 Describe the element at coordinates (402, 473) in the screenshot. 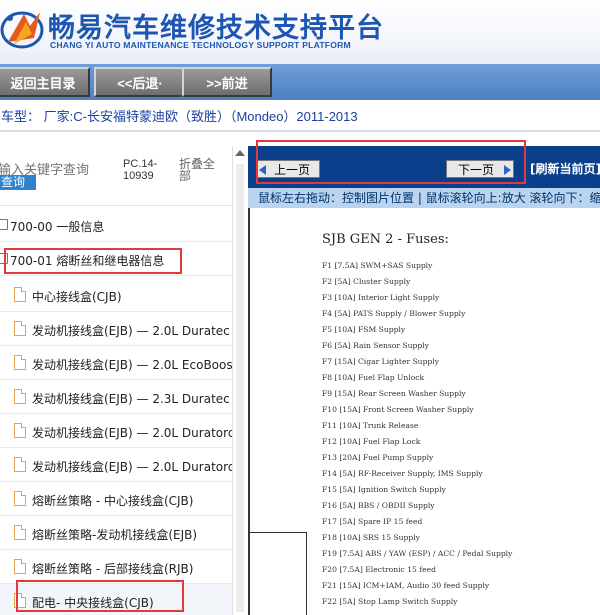

I see `list-item: F14 [5A] RF-Receiver Supply, IMS Supply` at that location.